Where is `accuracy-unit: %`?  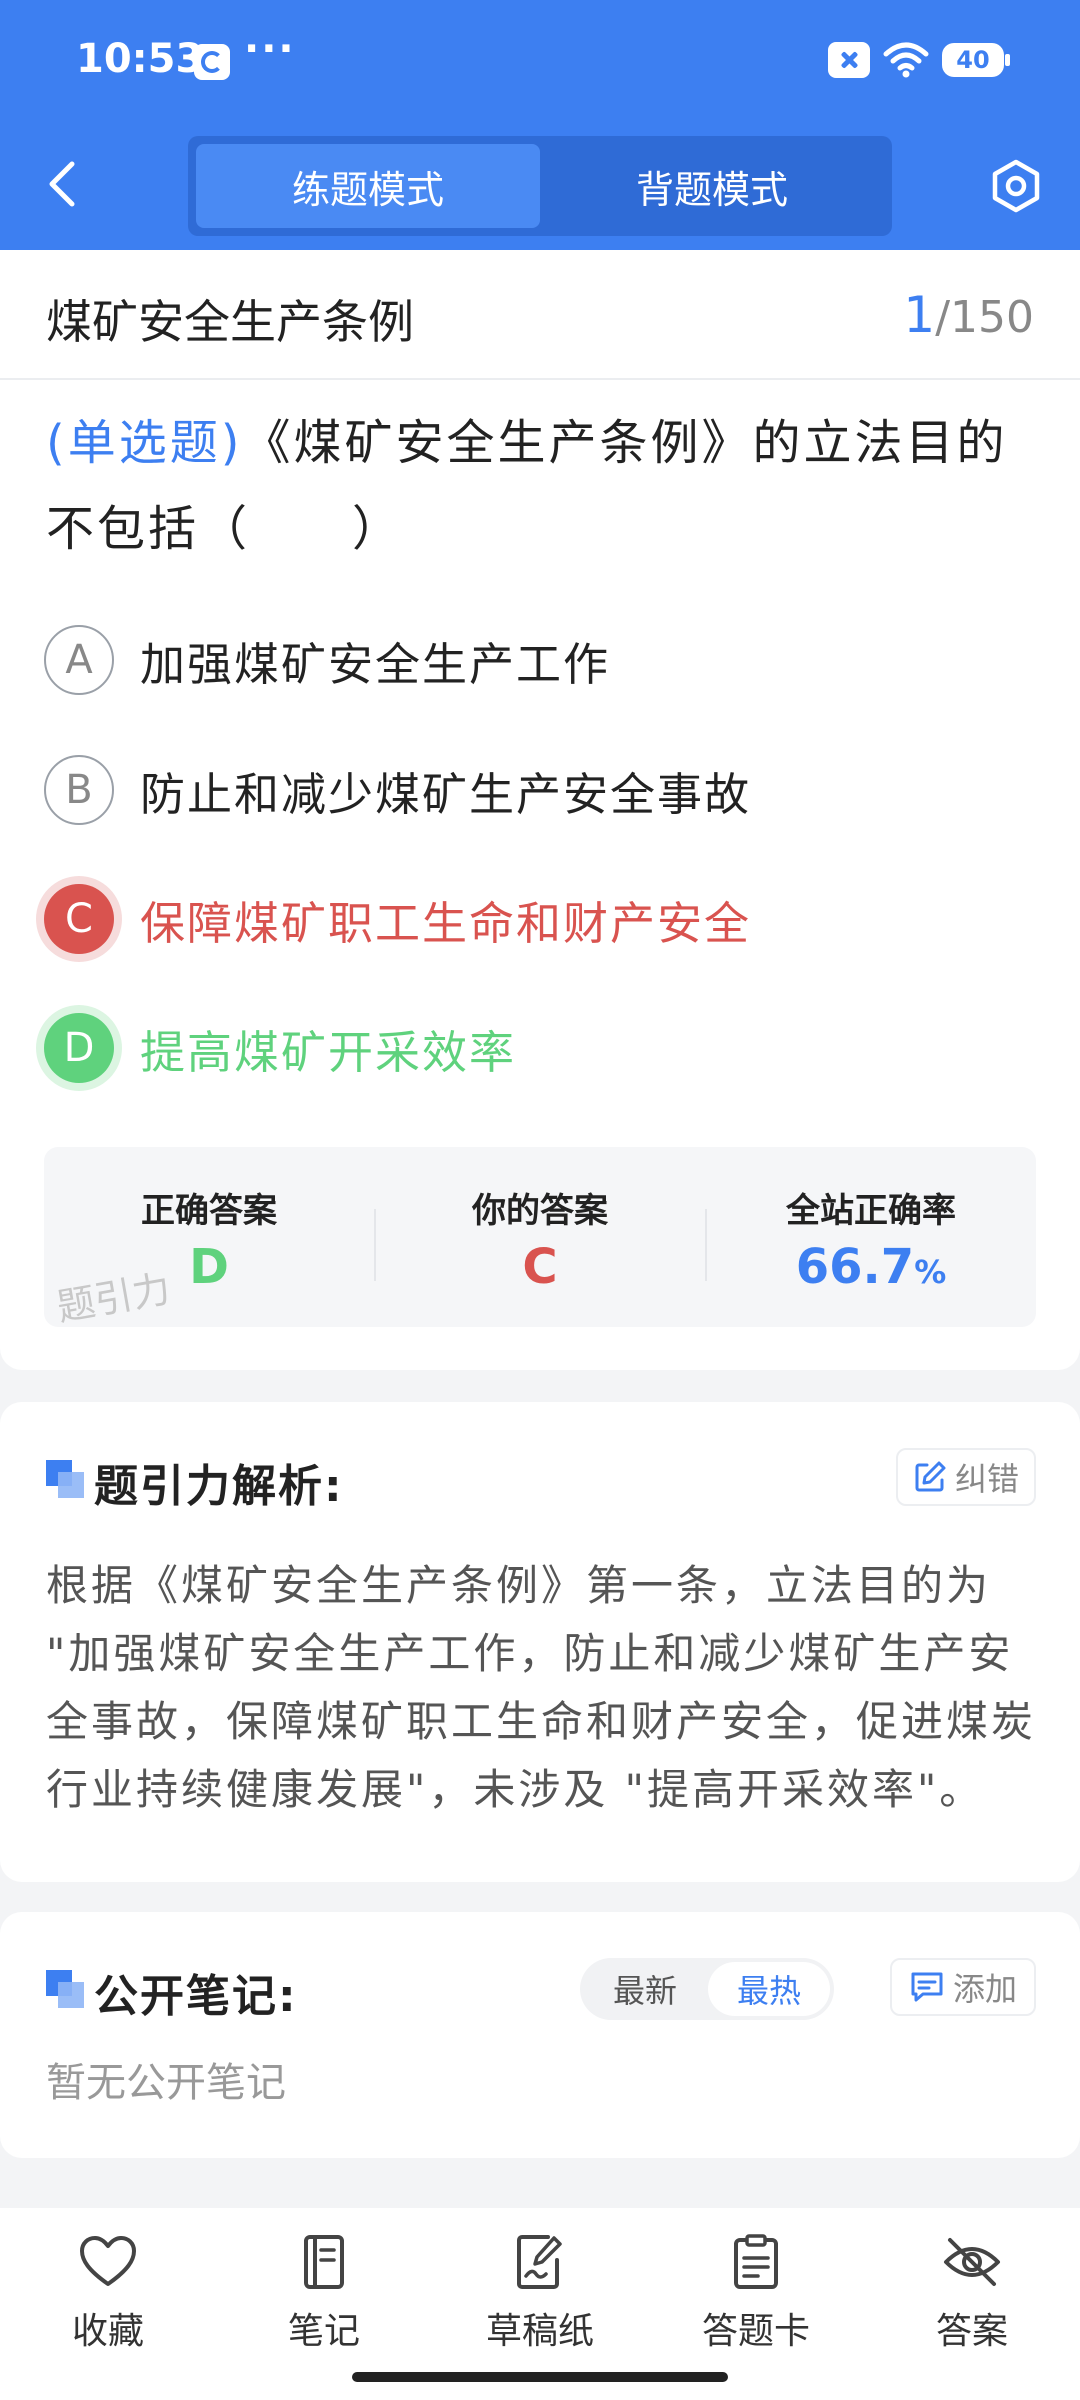
accuracy-unit: % is located at coordinates (930, 1272).